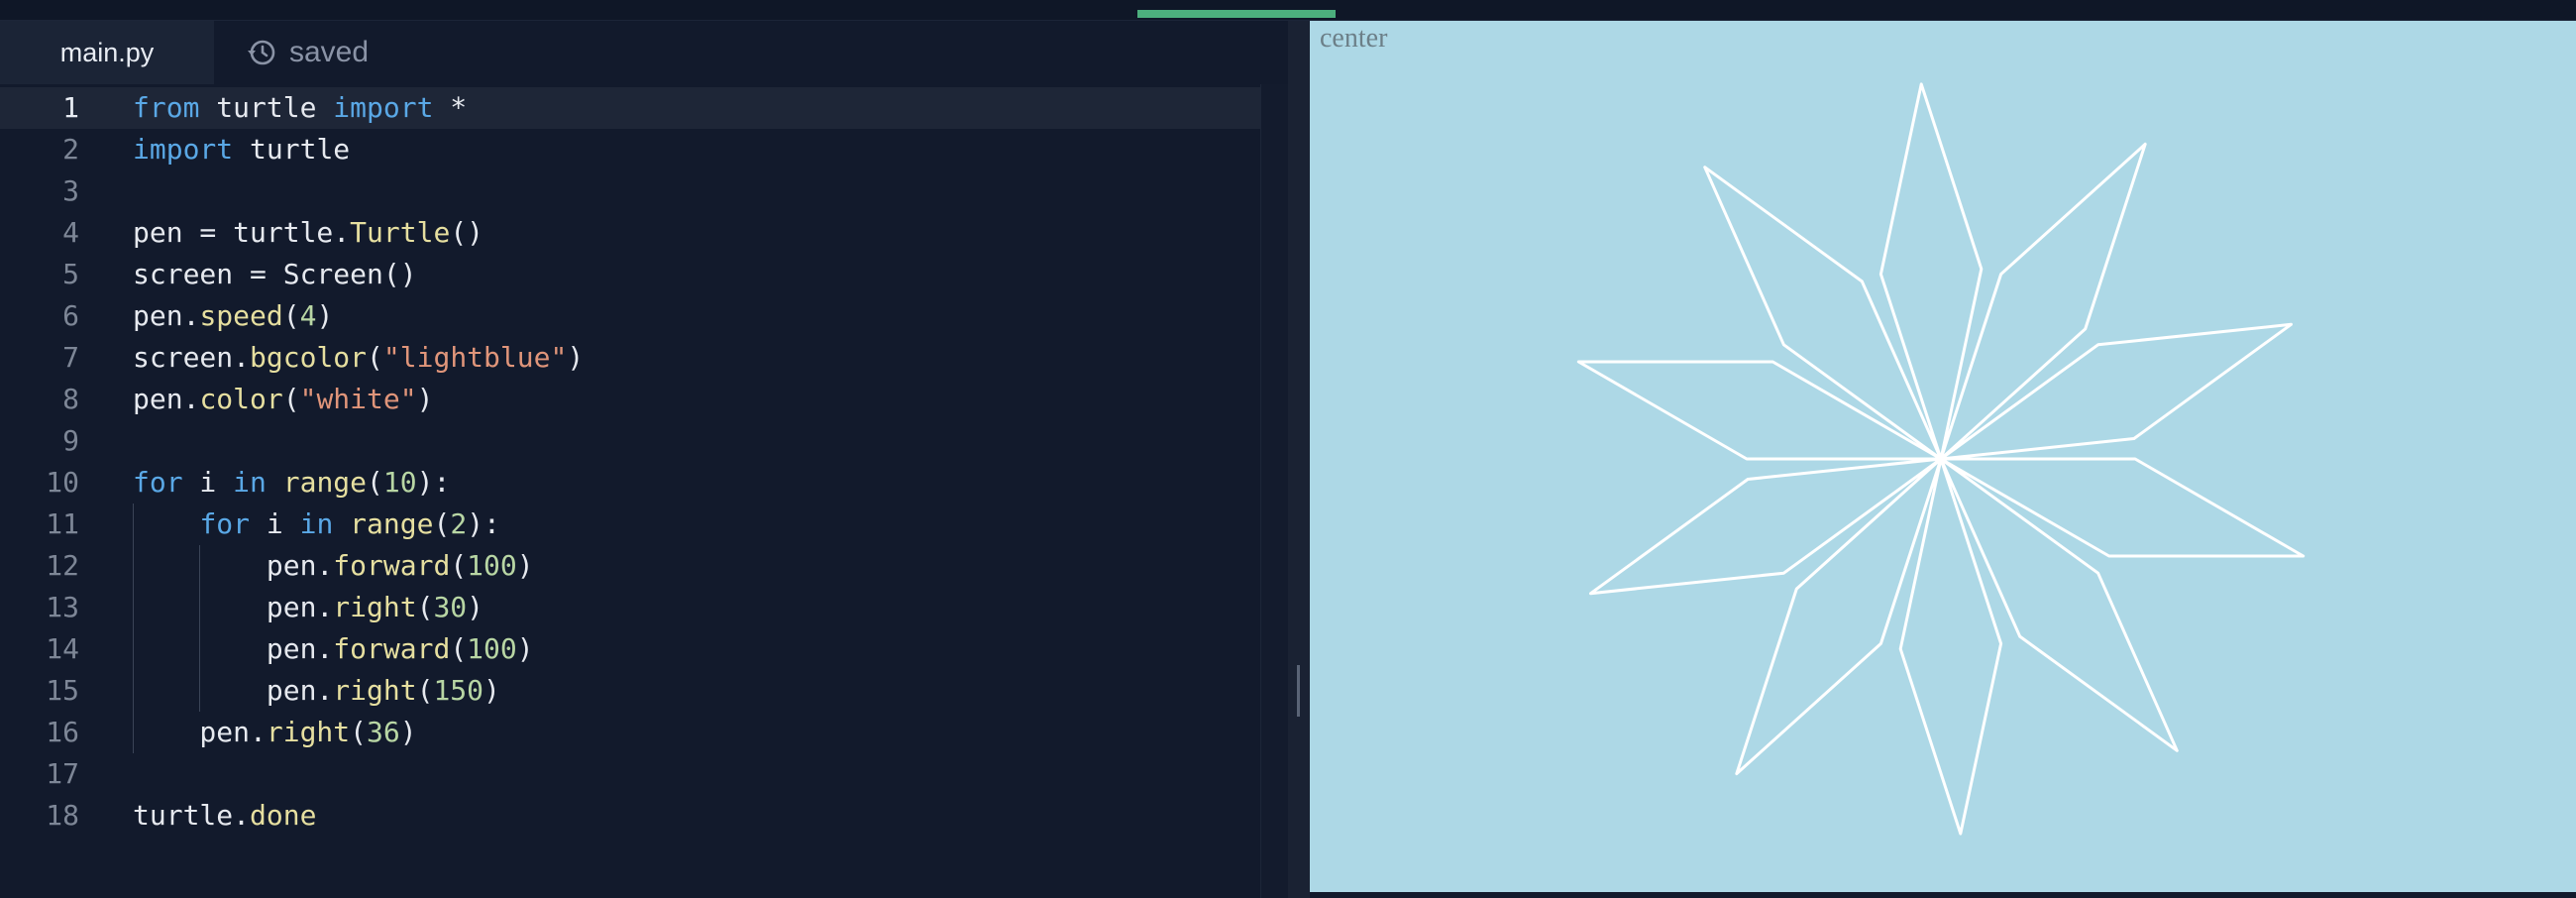 This screenshot has width=2576, height=898. Describe the element at coordinates (383, 732) in the screenshot. I see `code-token: 36` at that location.